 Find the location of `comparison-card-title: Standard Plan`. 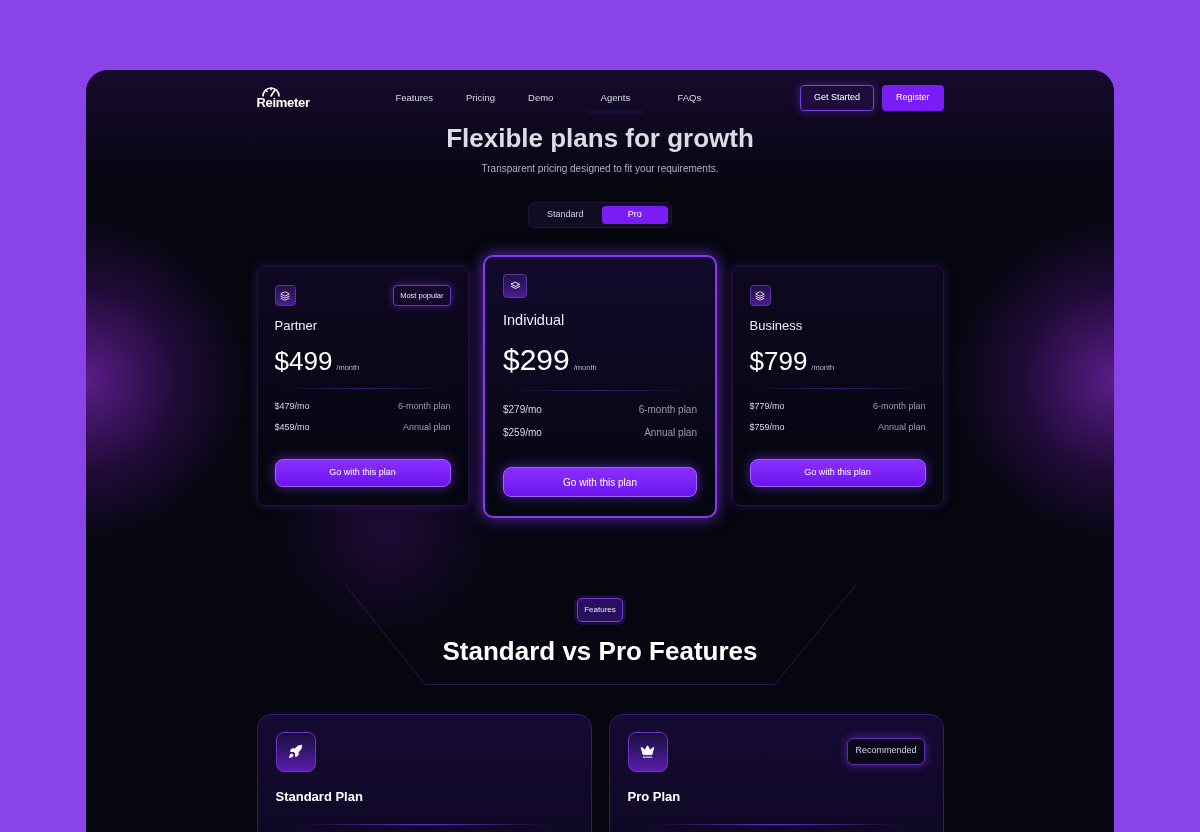

comparison-card-title: Standard Plan is located at coordinates (319, 796).